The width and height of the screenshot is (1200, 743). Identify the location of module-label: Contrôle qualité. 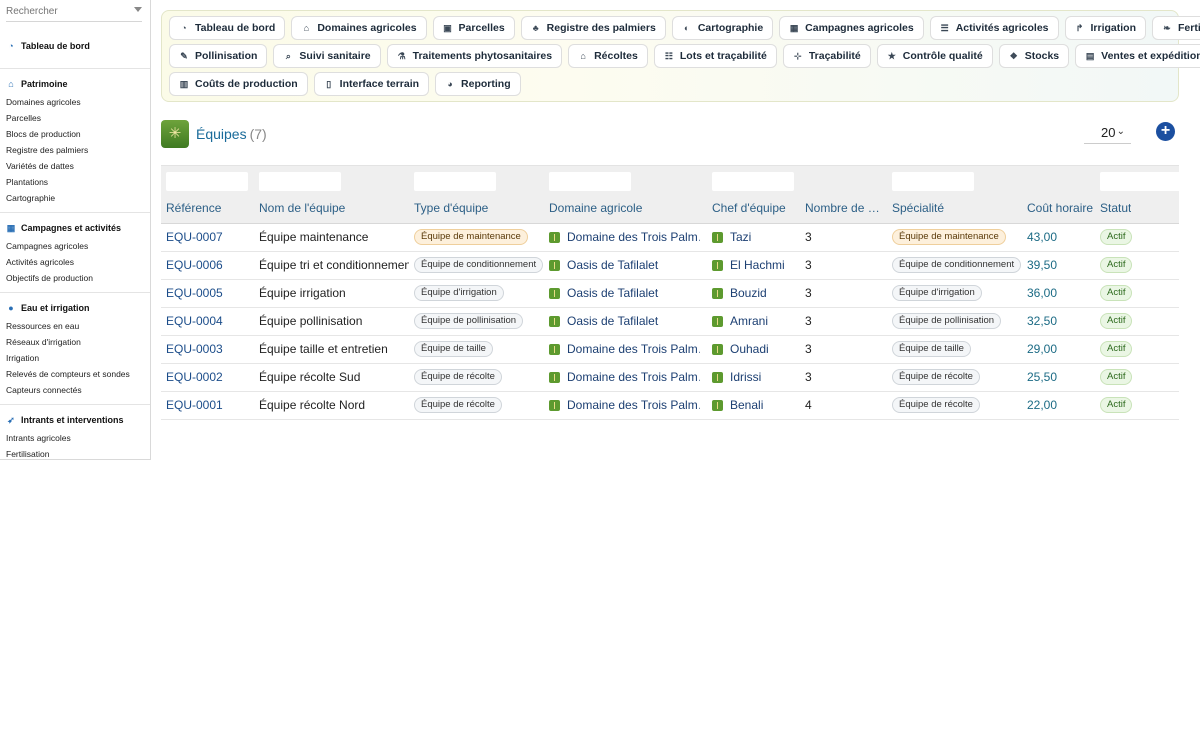
(942, 56).